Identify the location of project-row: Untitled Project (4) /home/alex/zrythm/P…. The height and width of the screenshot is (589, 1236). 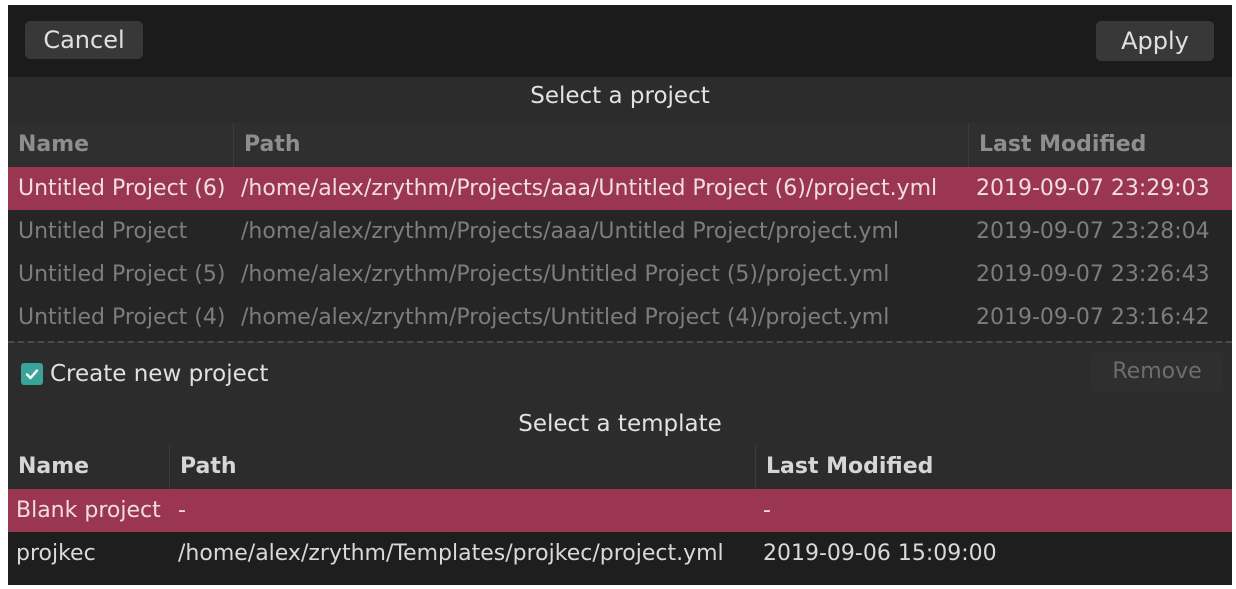
(620, 317).